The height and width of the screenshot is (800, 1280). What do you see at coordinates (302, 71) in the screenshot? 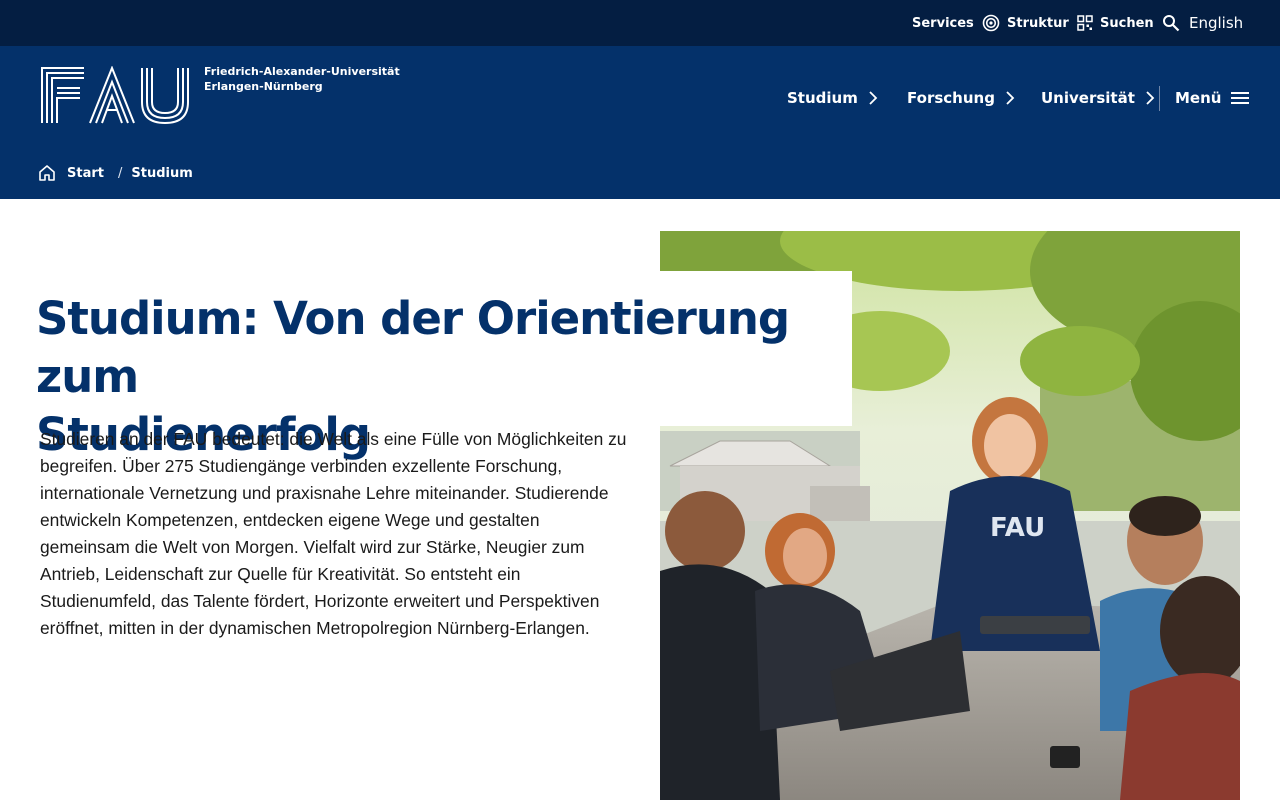
I see `university-name-line1: Friedrich-Alexander-Universität` at bounding box center [302, 71].